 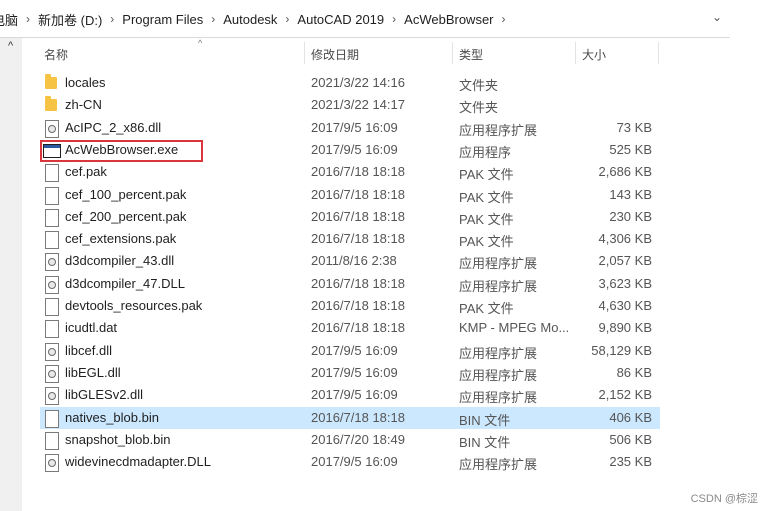 I want to click on column-header-date: 修改日期, so click(x=335, y=54).